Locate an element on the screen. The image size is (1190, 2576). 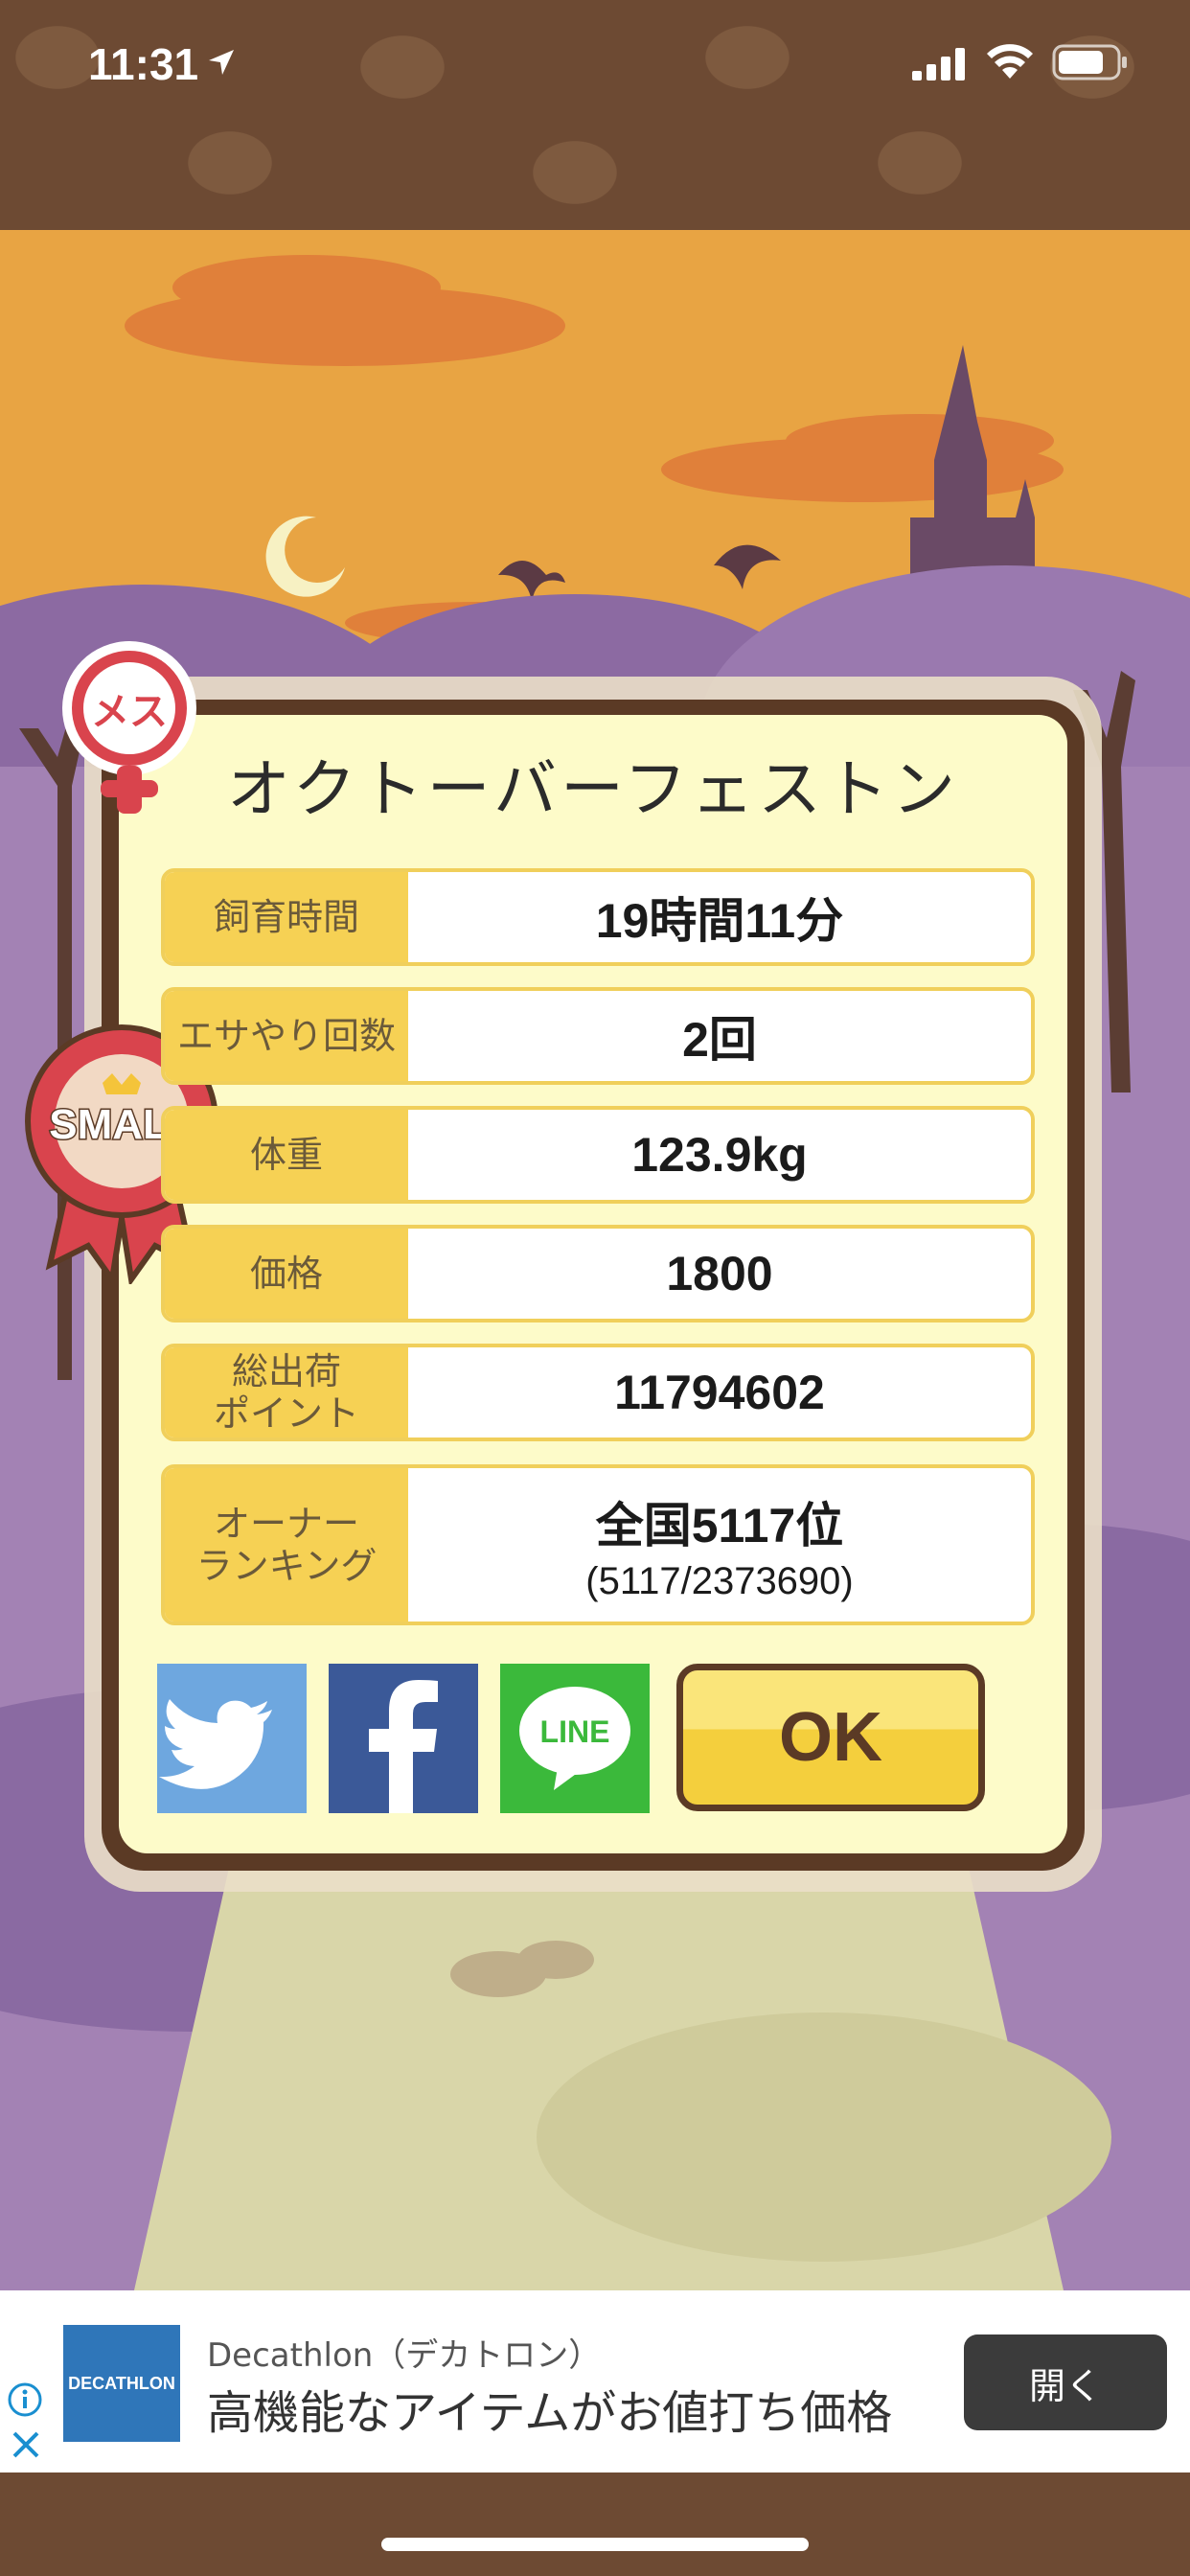
signal-icon is located at coordinates (938, 64).